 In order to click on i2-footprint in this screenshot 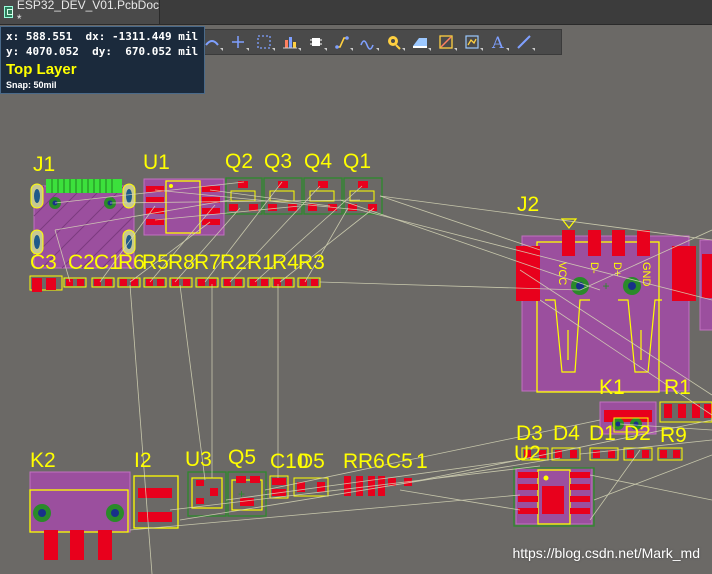, I will do `click(156, 502)`.